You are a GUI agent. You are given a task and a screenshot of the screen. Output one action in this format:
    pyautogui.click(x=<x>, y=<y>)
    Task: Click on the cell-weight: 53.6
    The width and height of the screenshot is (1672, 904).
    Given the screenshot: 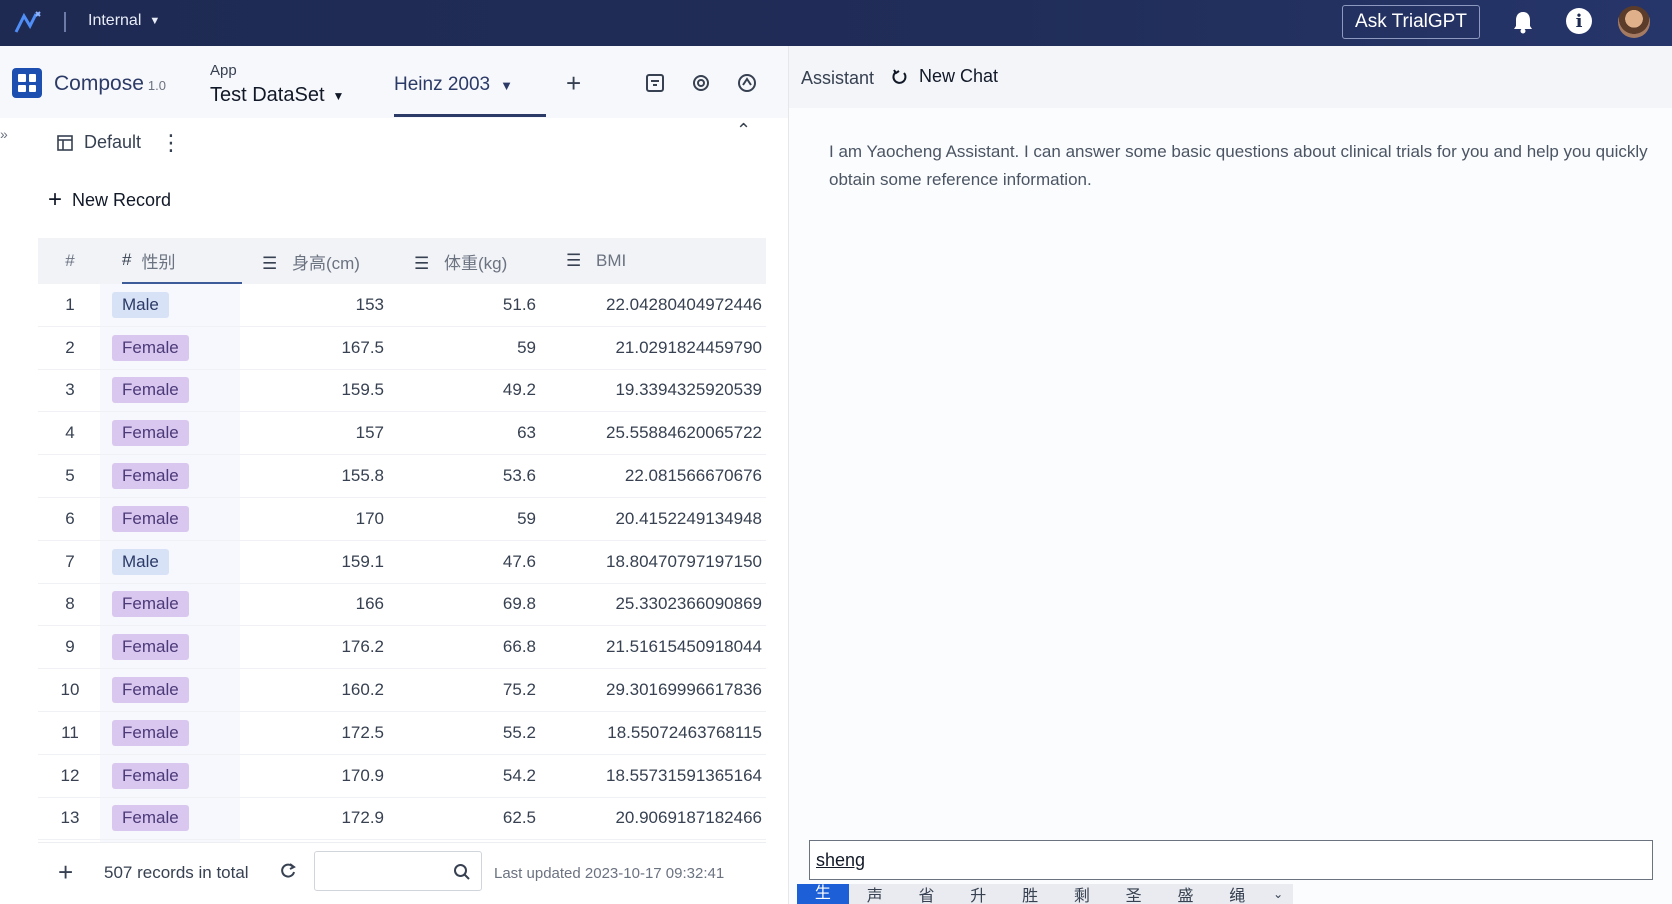 What is the action you would take?
    pyautogui.click(x=470, y=476)
    